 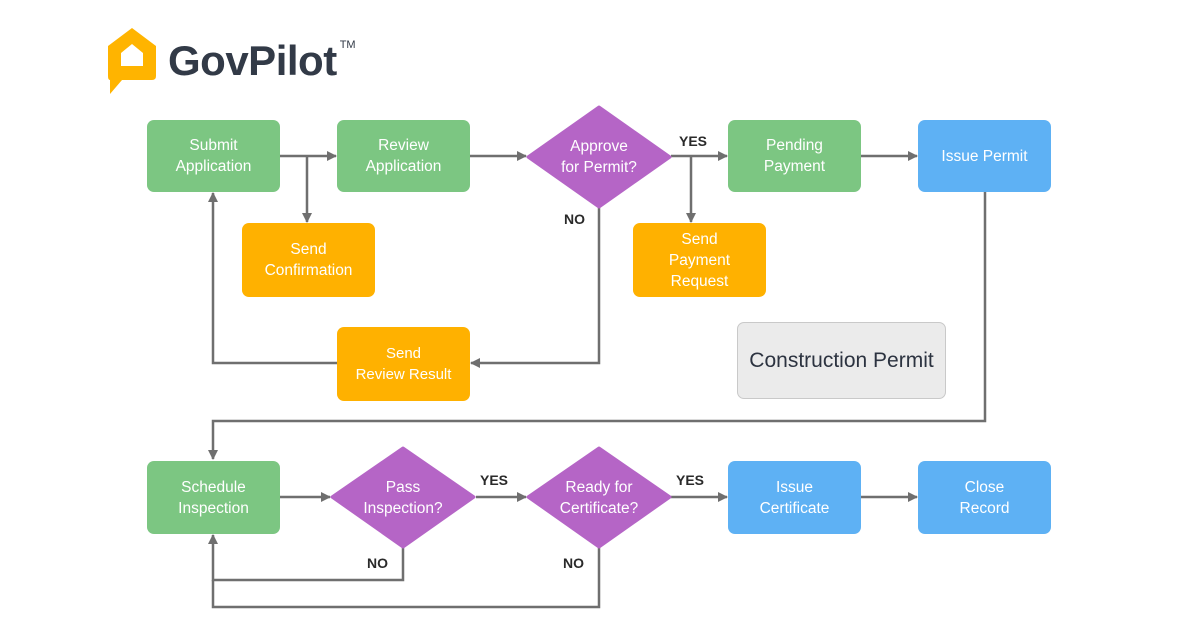 I want to click on node-send-payment-request: Send Payment Request, so click(x=699, y=260).